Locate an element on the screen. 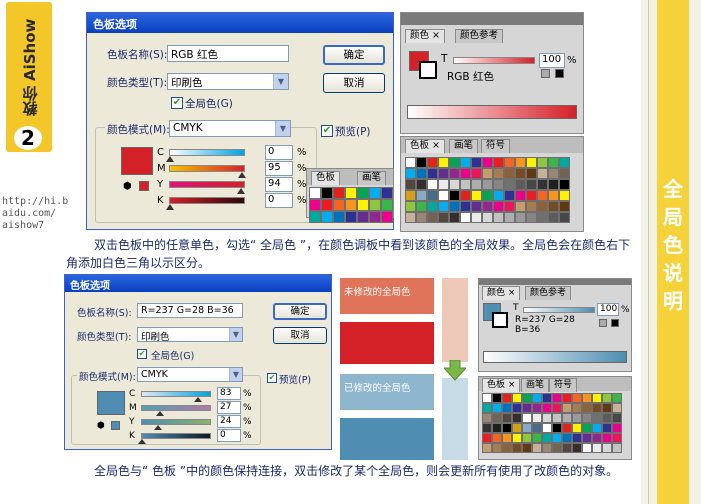 The image size is (701, 504). global-checkbox: ✔ is located at coordinates (177, 103).